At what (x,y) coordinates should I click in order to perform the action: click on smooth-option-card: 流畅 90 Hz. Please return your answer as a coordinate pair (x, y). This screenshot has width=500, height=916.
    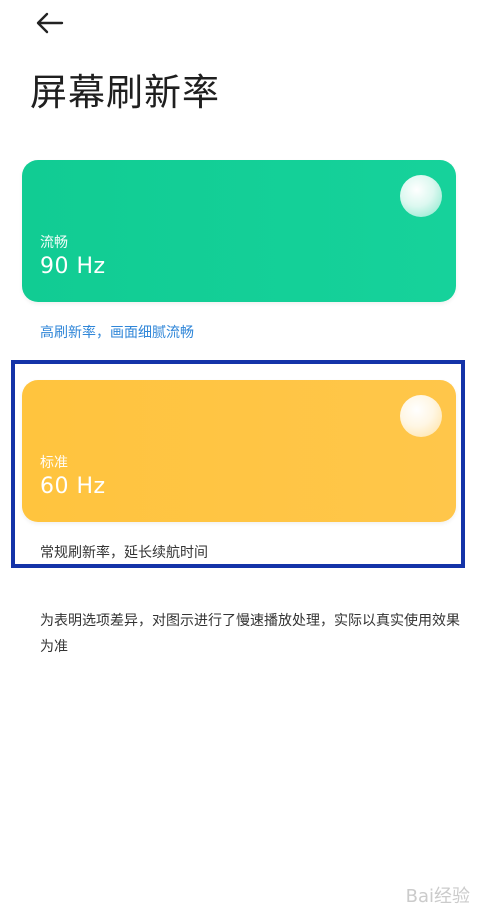
    Looking at the image, I should click on (239, 231).